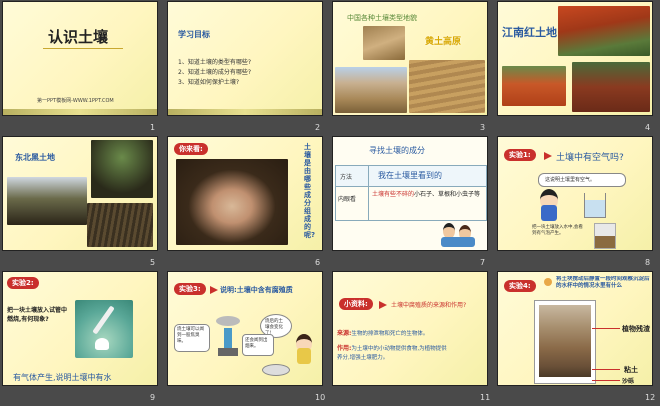  What do you see at coordinates (347, 199) in the screenshot?
I see `row-label: 内眼看` at bounding box center [347, 199].